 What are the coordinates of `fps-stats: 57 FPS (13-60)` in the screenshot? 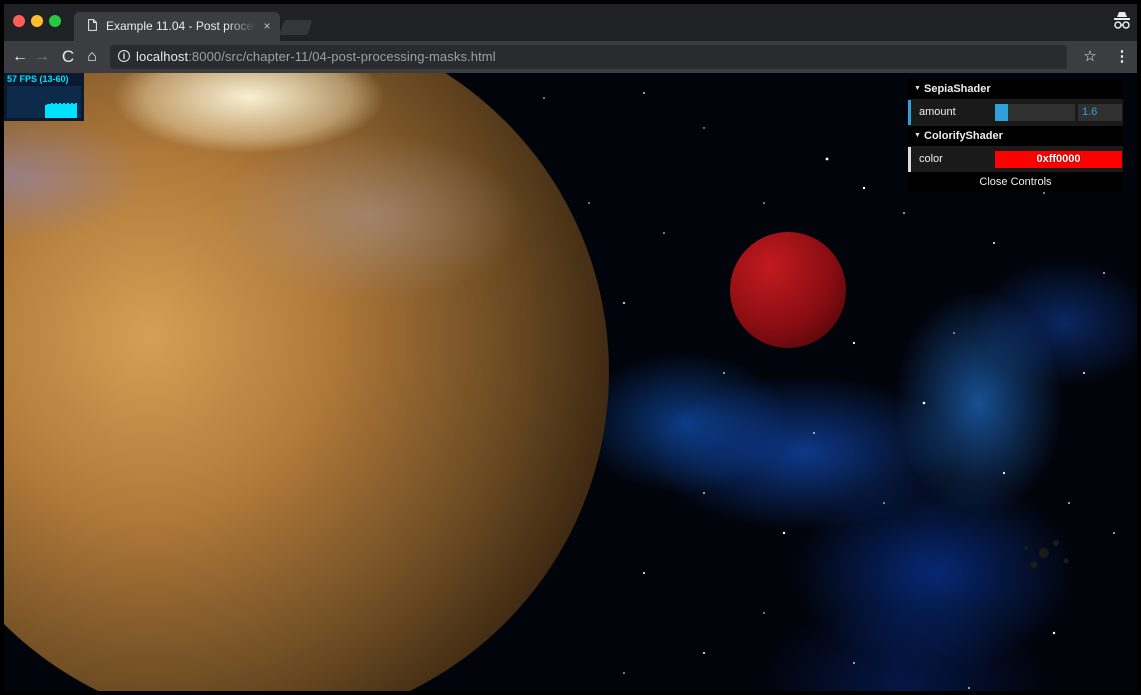 It's located at (44, 97).